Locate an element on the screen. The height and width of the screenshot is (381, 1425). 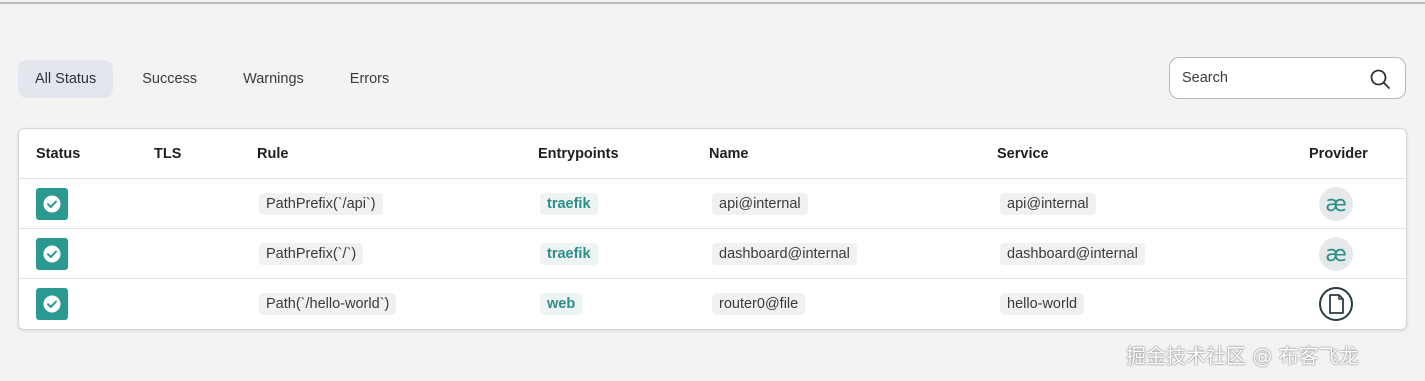
column-header-provider: Provider is located at coordinates (1338, 154).